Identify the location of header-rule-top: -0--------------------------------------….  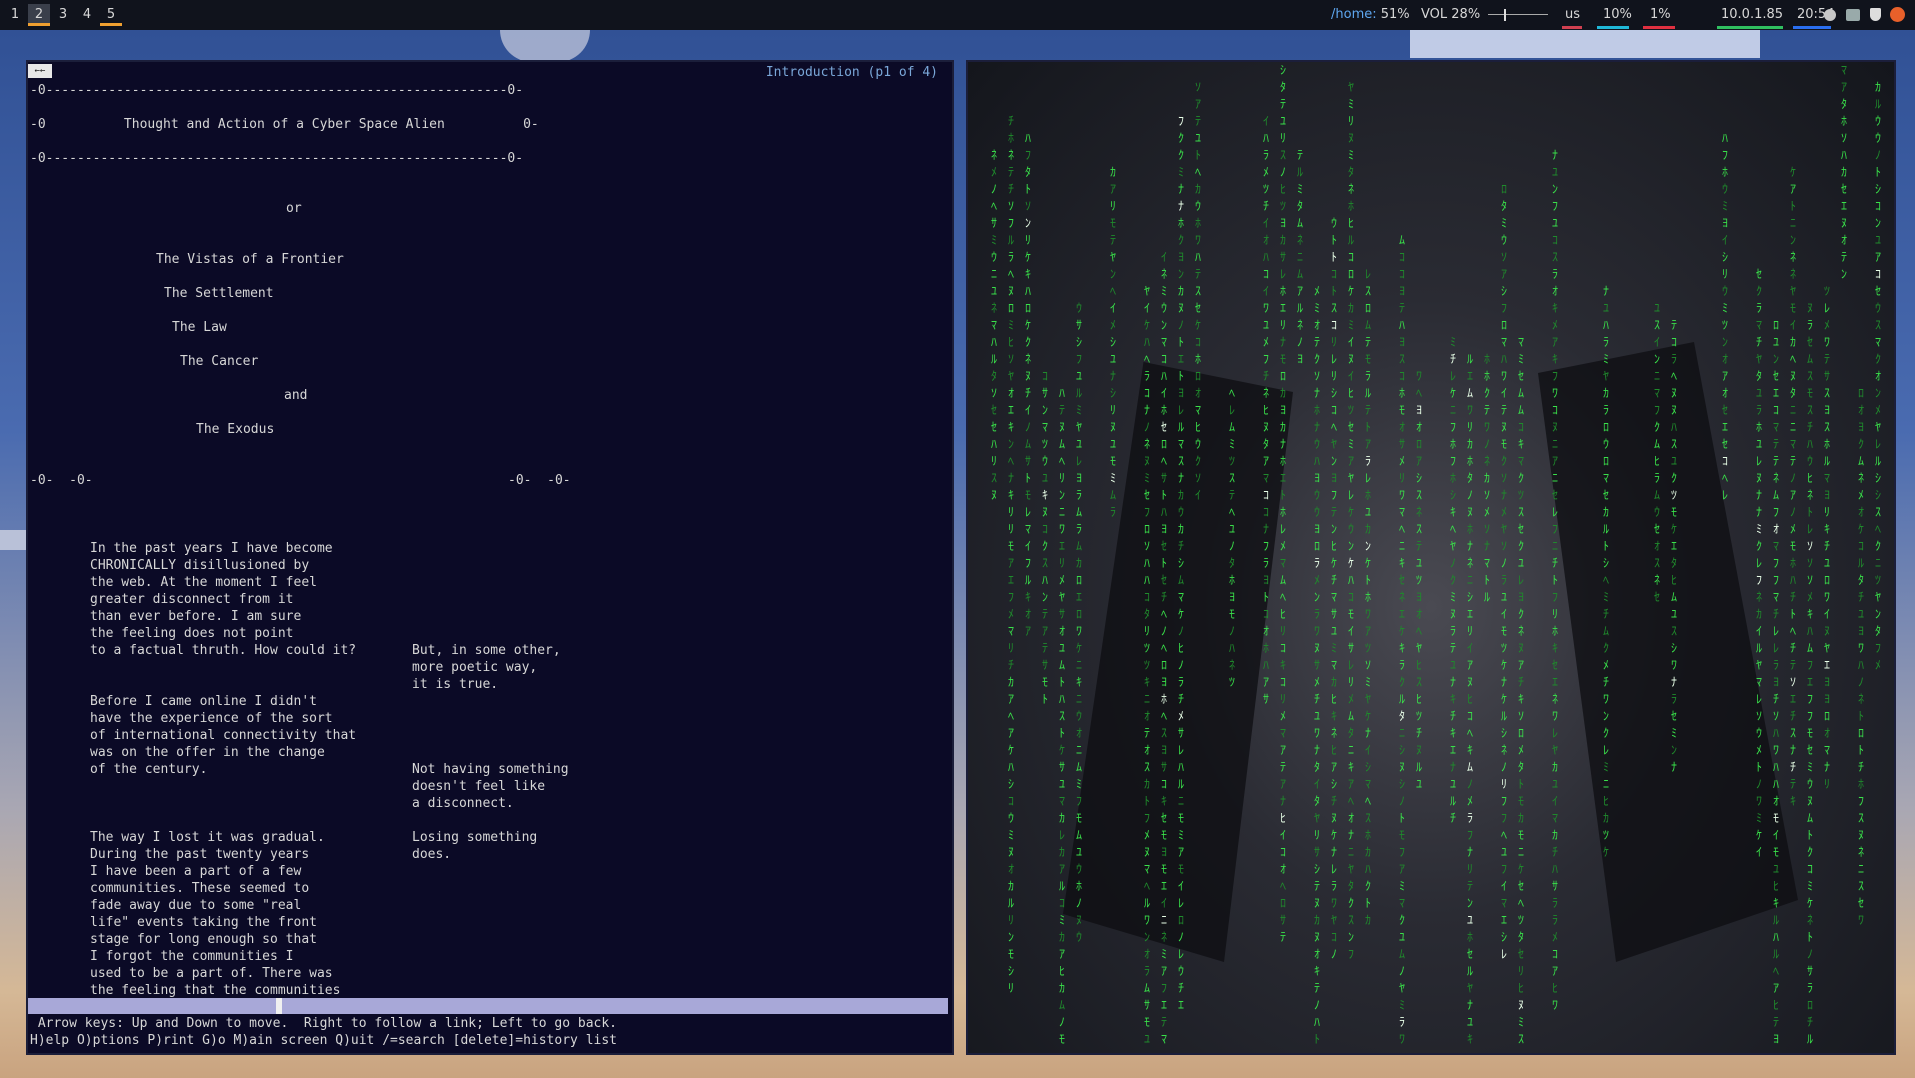
(277, 90).